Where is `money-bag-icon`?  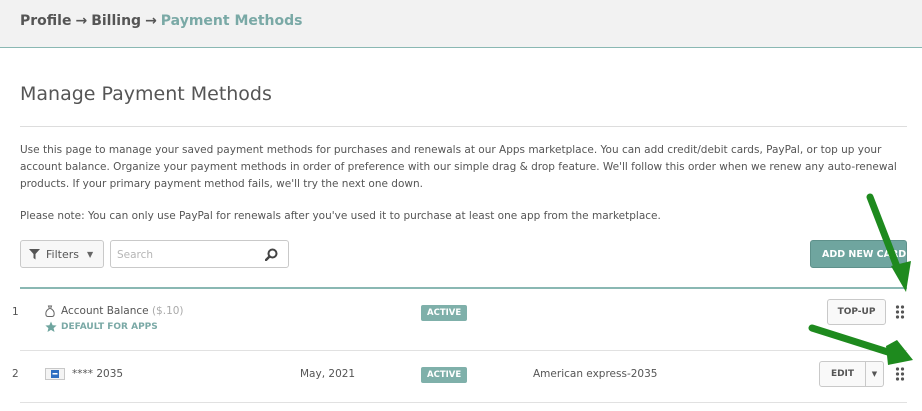
money-bag-icon is located at coordinates (50, 311).